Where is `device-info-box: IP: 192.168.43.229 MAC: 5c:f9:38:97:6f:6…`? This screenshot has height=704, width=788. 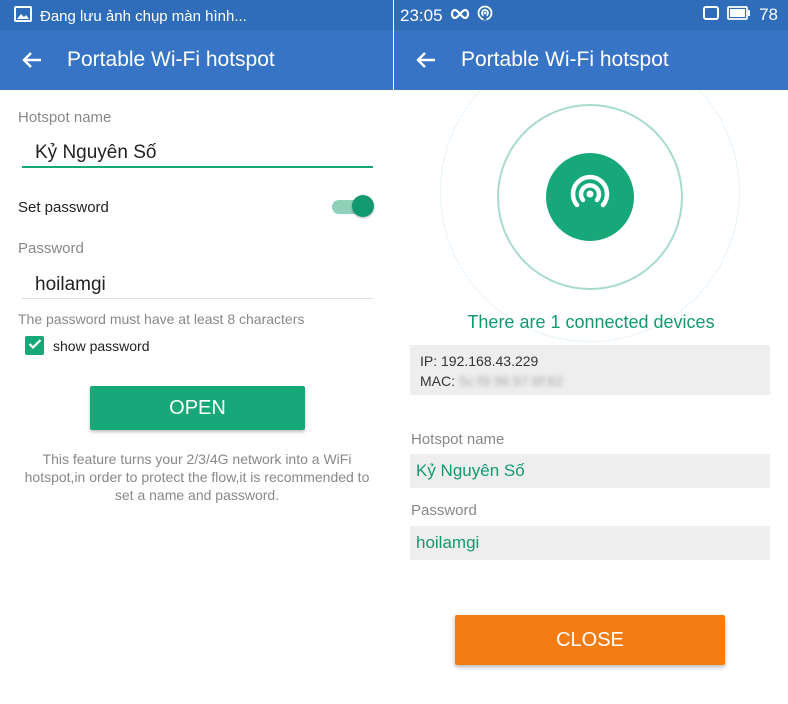
device-info-box: IP: 192.168.43.229 MAC: 5c:f9:38:97:6f:6… is located at coordinates (590, 370).